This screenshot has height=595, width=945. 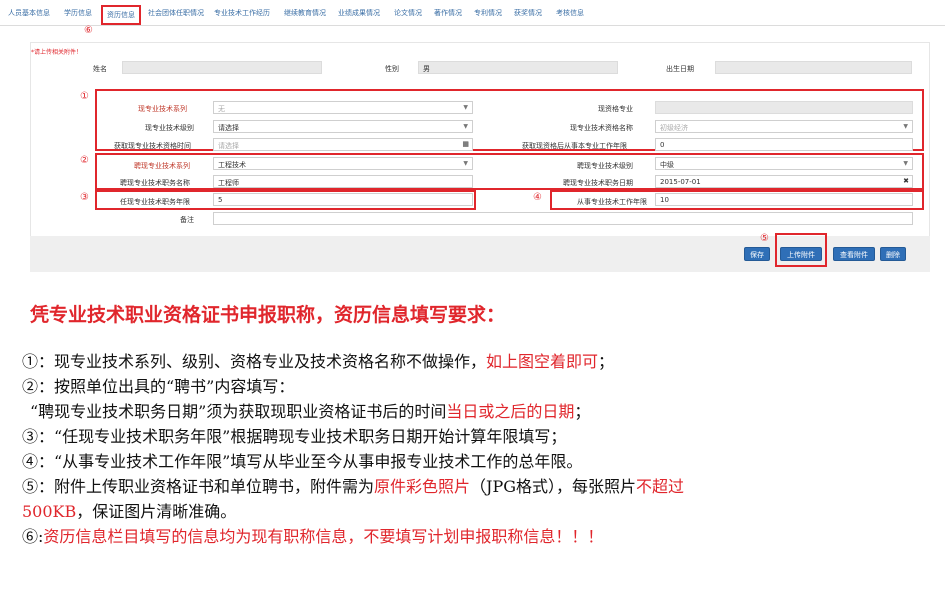 I want to click on level-value: 请选择, so click(x=228, y=128).